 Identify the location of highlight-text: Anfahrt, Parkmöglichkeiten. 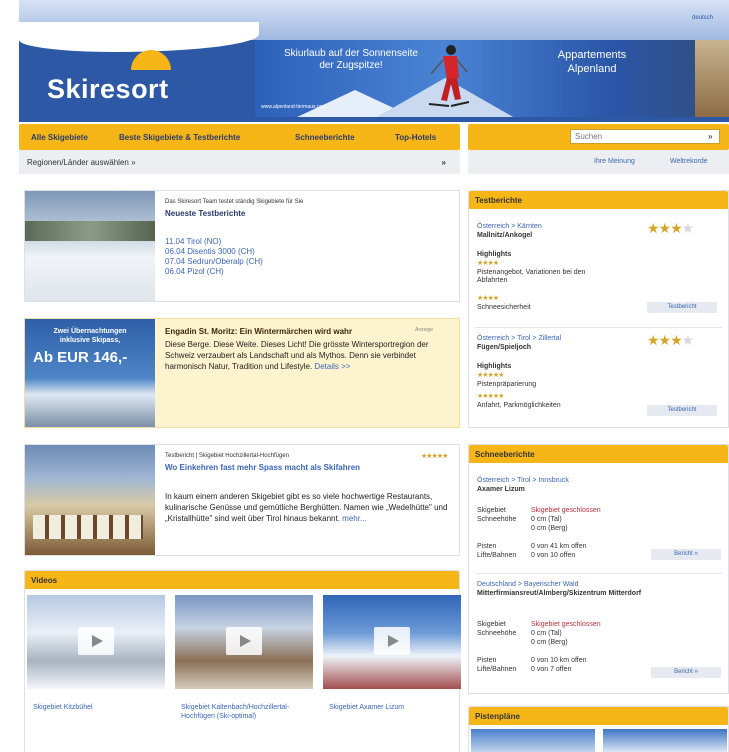
(519, 405).